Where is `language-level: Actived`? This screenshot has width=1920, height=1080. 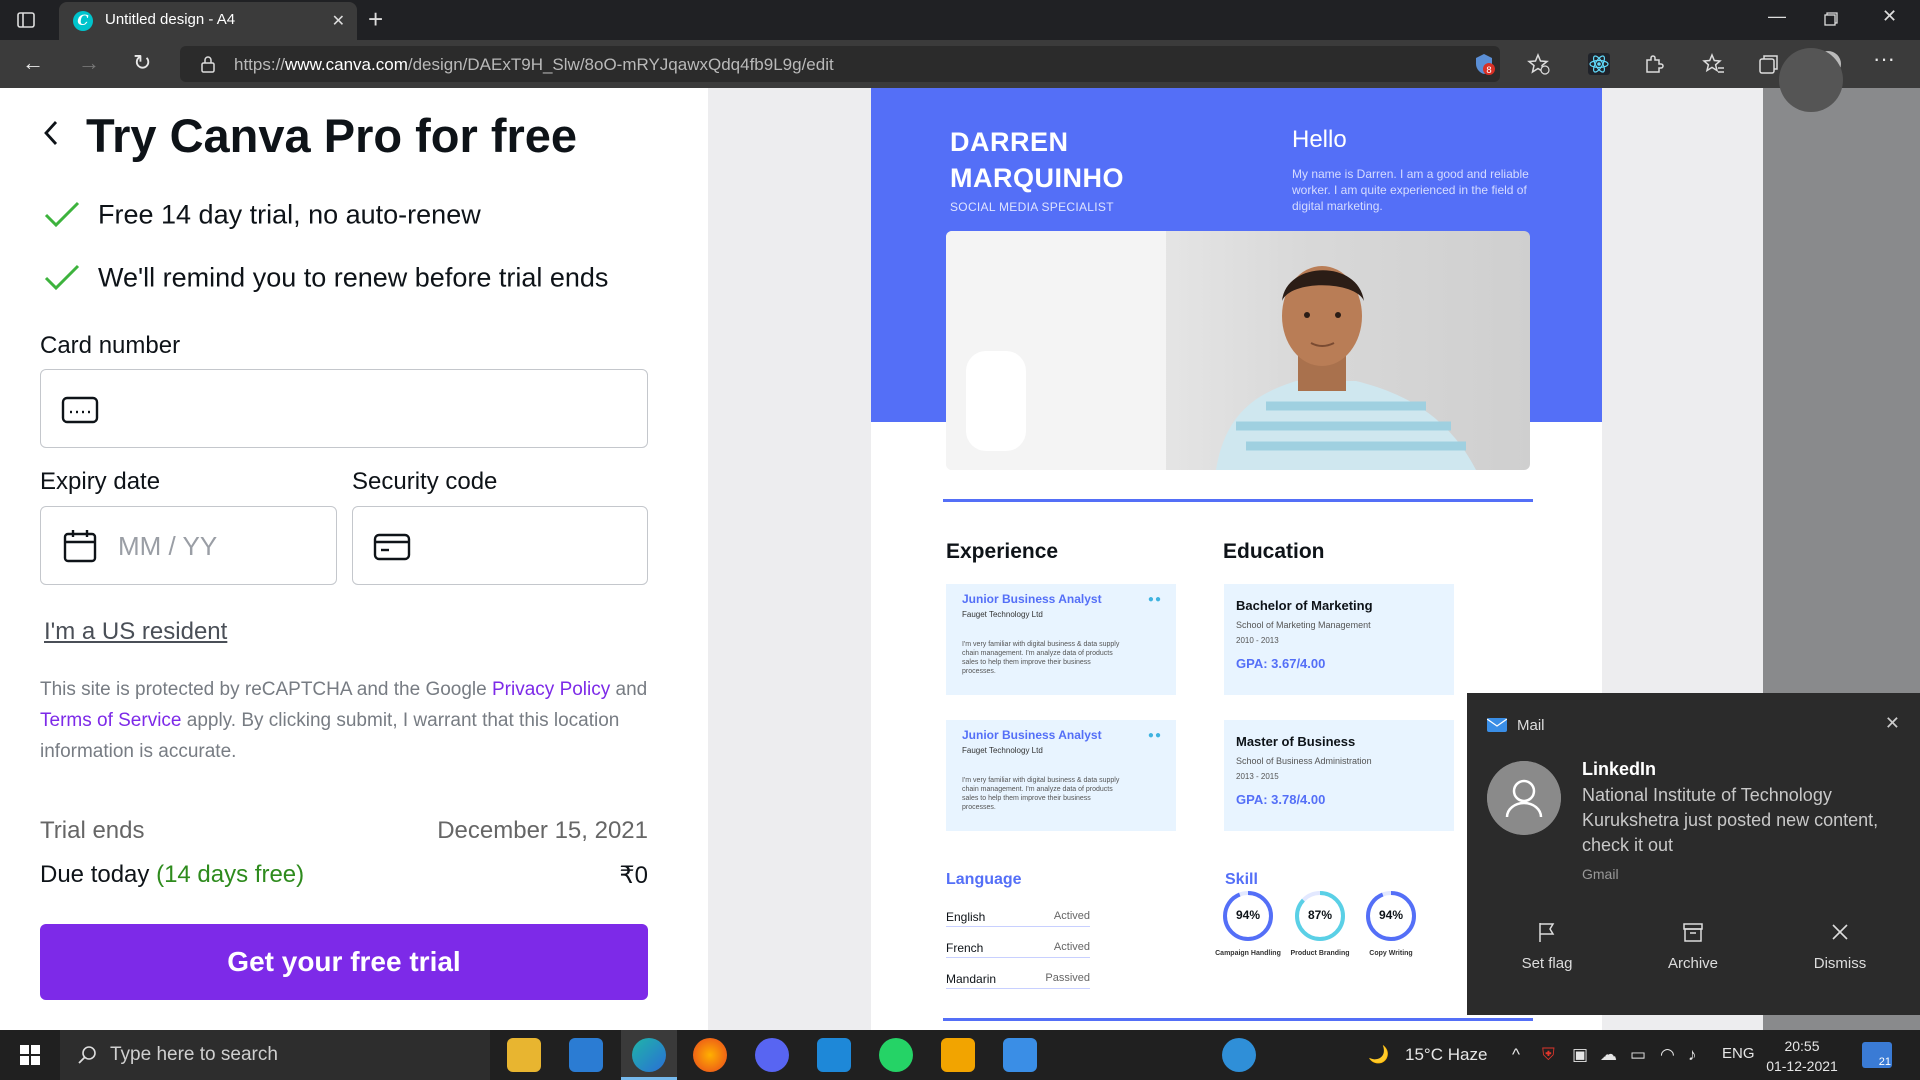
language-level: Actived is located at coordinates (1071, 916).